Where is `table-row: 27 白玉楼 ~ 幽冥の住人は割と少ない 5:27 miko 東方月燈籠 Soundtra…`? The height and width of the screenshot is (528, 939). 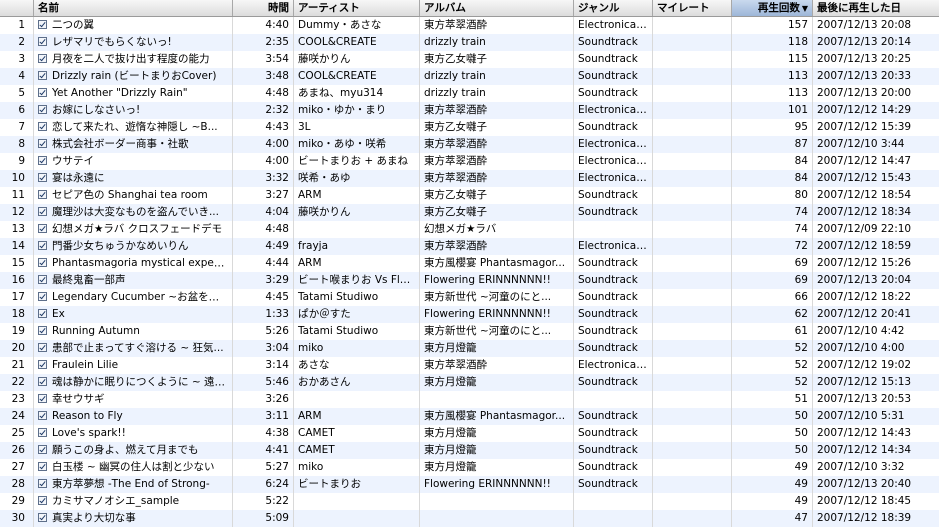 table-row: 27 白玉楼 ~ 幽冥の住人は割と少ない 5:27 miko 東方月燈籠 Soundtra… is located at coordinates (469, 467).